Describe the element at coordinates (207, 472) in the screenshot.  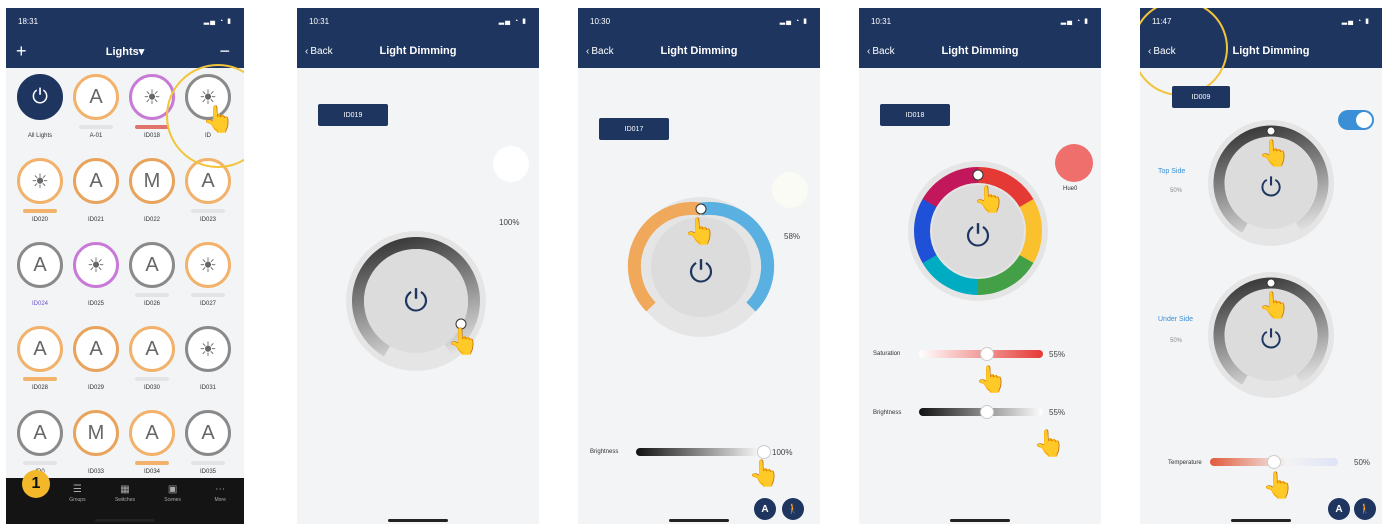
I see `light-label: ID035` at that location.